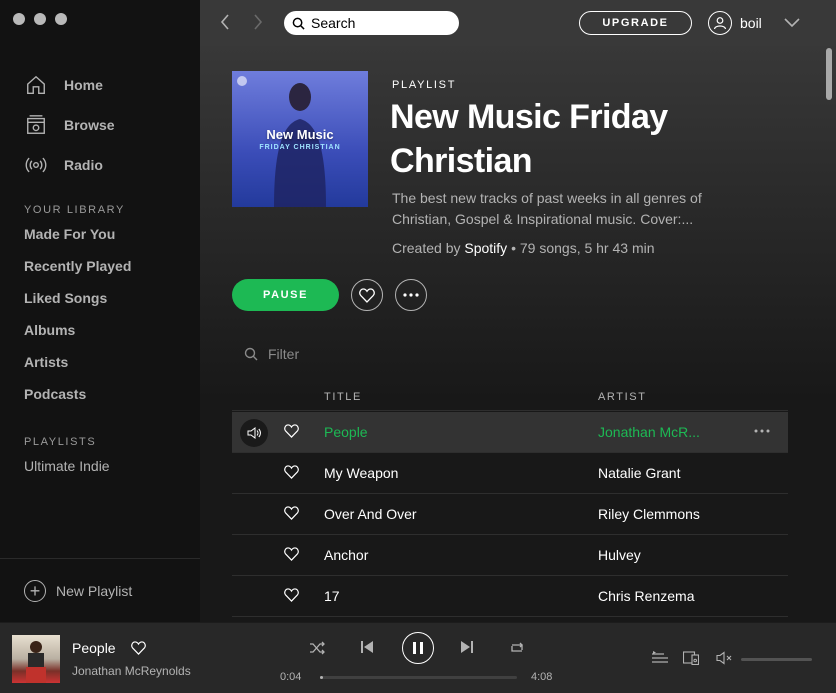 Image resolution: width=836 pixels, height=693 pixels. Describe the element at coordinates (635, 23) in the screenshot. I see `upgrade-button: UPGRADE` at that location.